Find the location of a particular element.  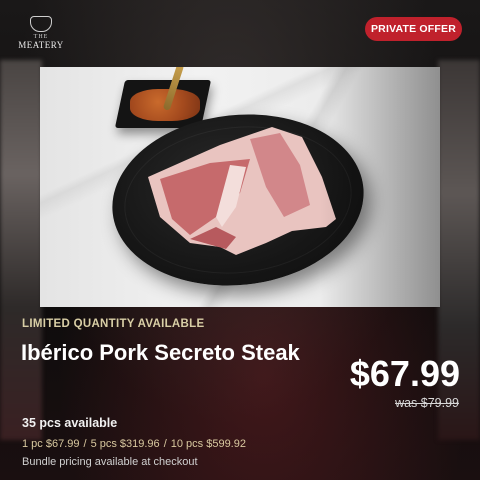

availability-count: 35 pcs available is located at coordinates (70, 423).